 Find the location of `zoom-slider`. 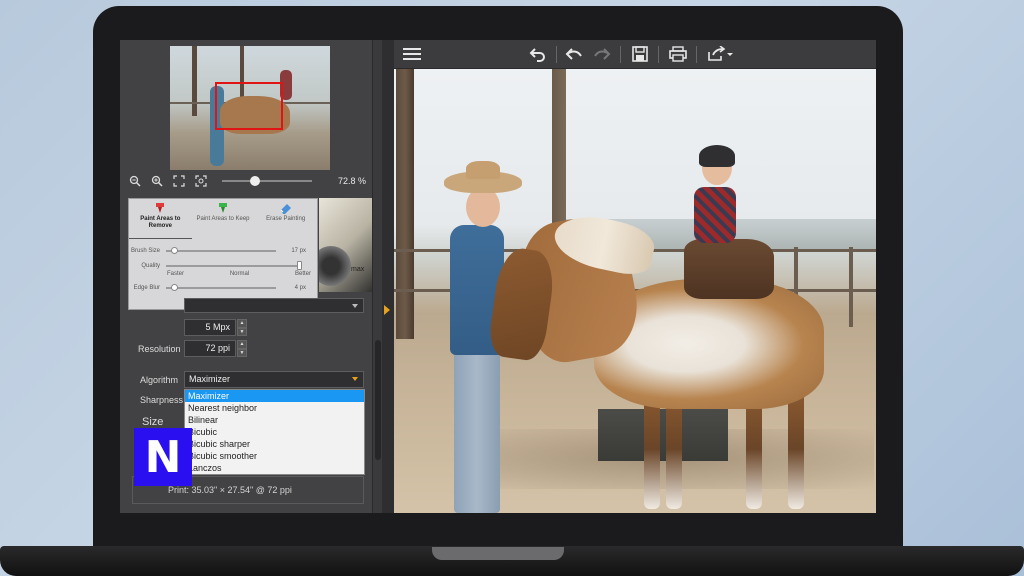

zoom-slider is located at coordinates (267, 181).